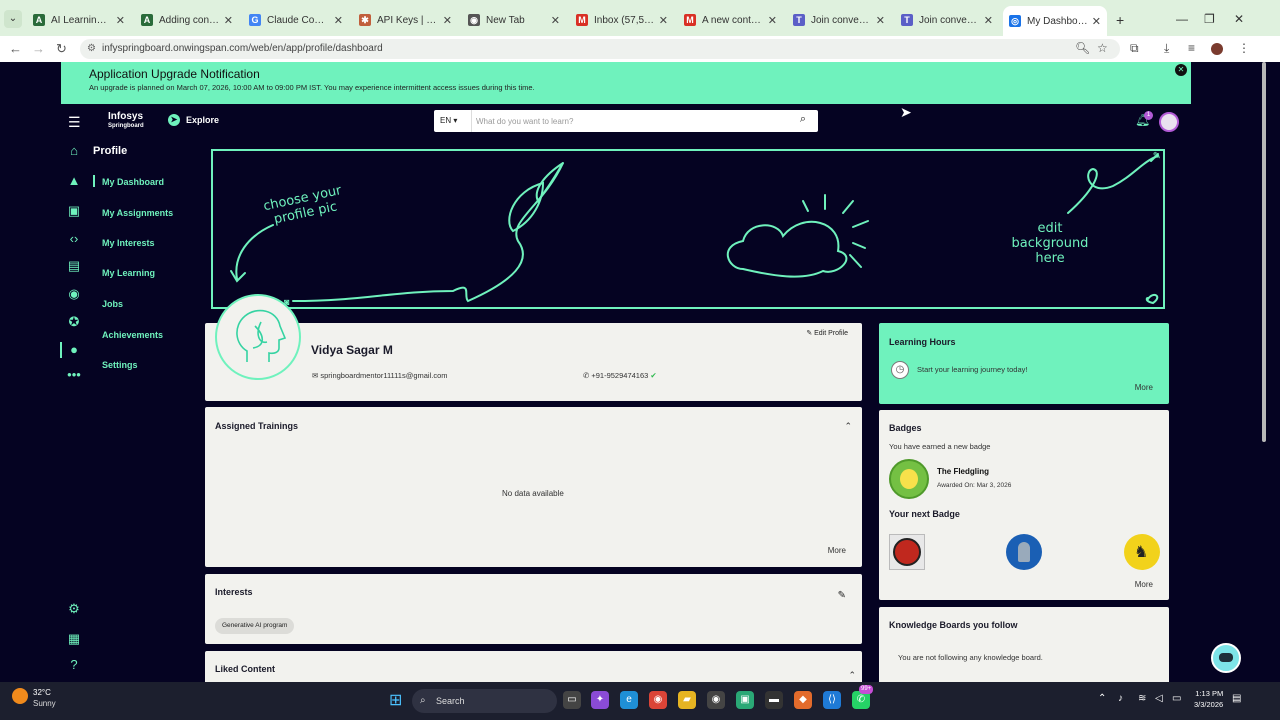 The height and width of the screenshot is (720, 1280). What do you see at coordinates (74, 639) in the screenshot?
I see `apps-grid-icon: ▦` at bounding box center [74, 639].